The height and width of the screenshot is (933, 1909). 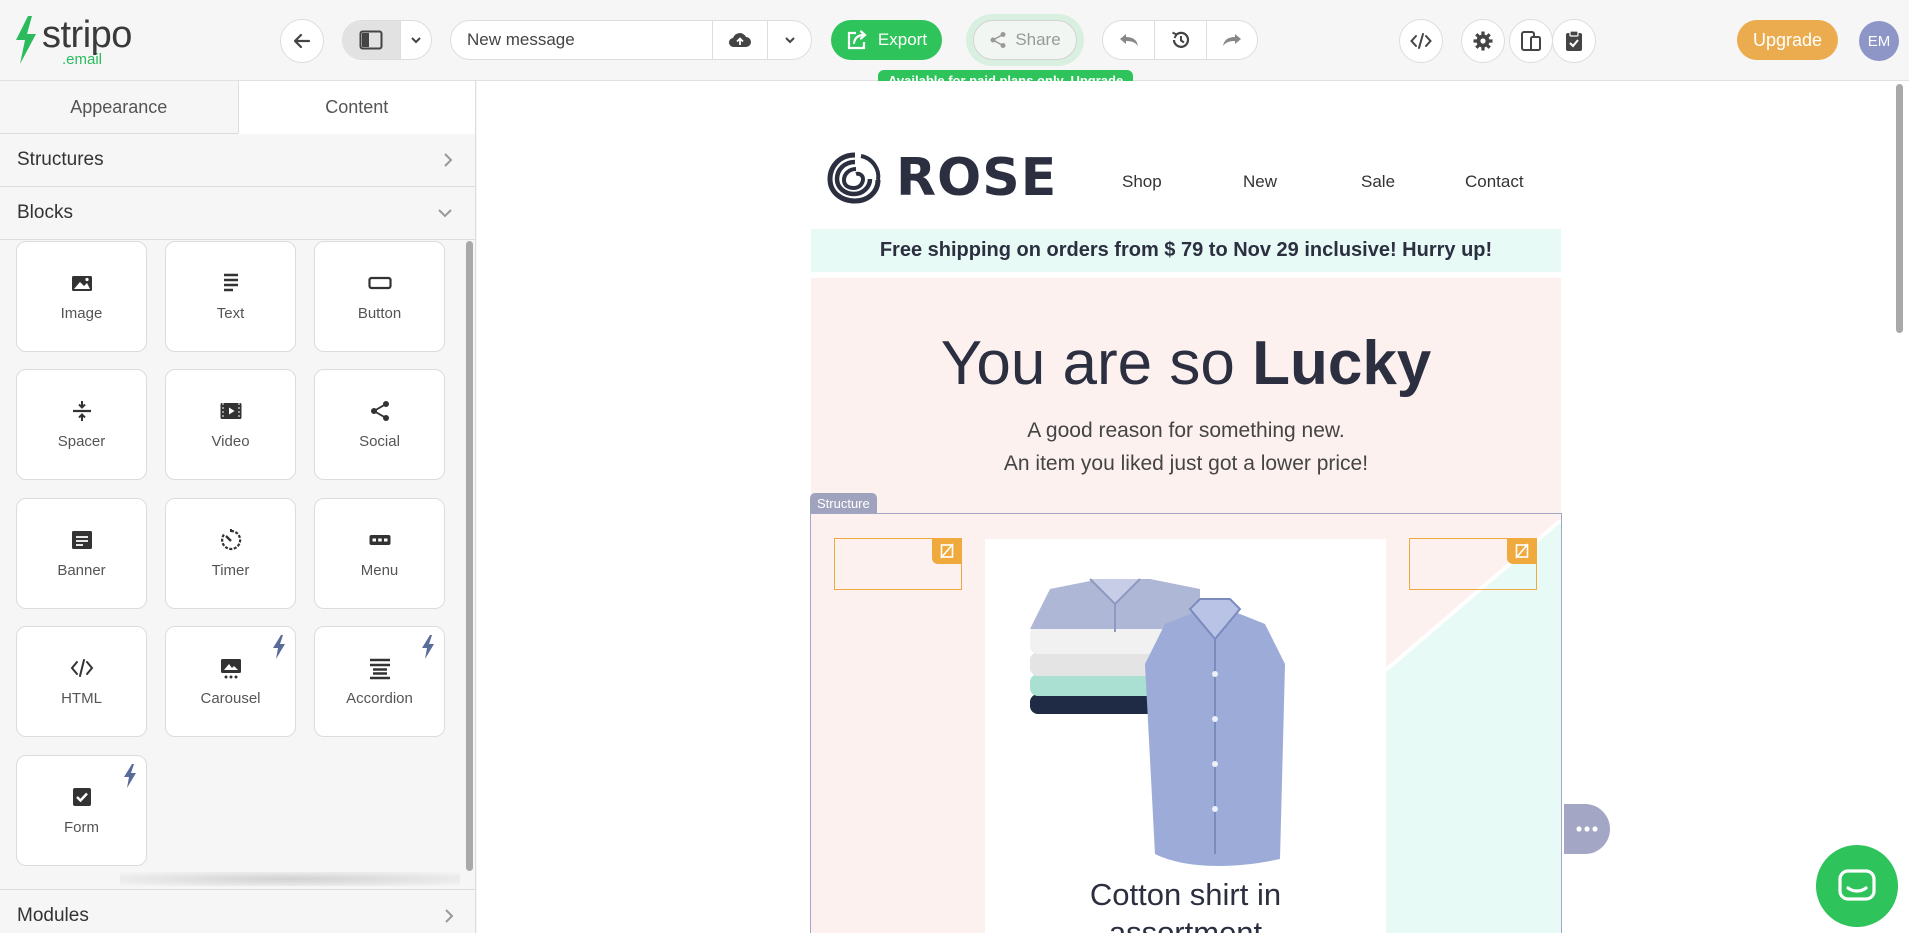 I want to click on hero-title-light: You are so, so click(x=1096, y=363).